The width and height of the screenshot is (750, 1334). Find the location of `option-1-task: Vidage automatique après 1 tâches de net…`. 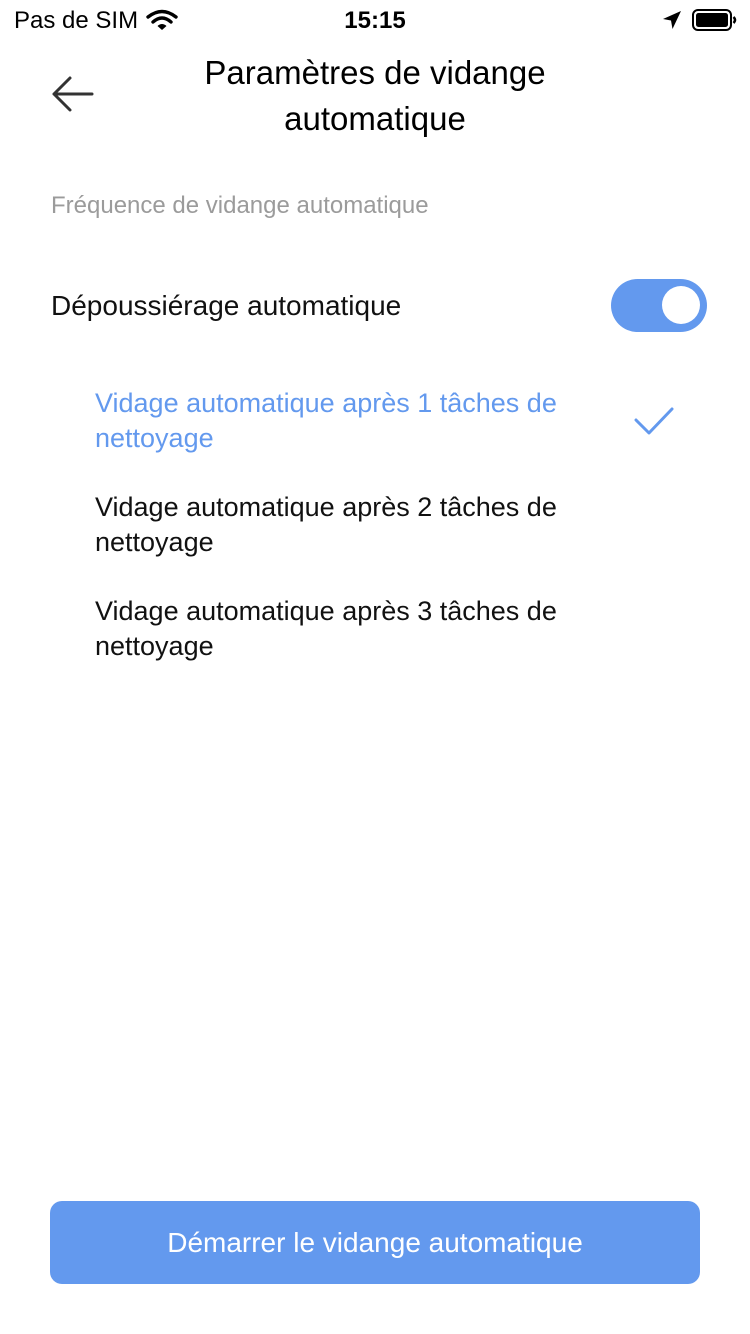

option-1-task: Vidage automatique après 1 tâches de net… is located at coordinates (405, 438).